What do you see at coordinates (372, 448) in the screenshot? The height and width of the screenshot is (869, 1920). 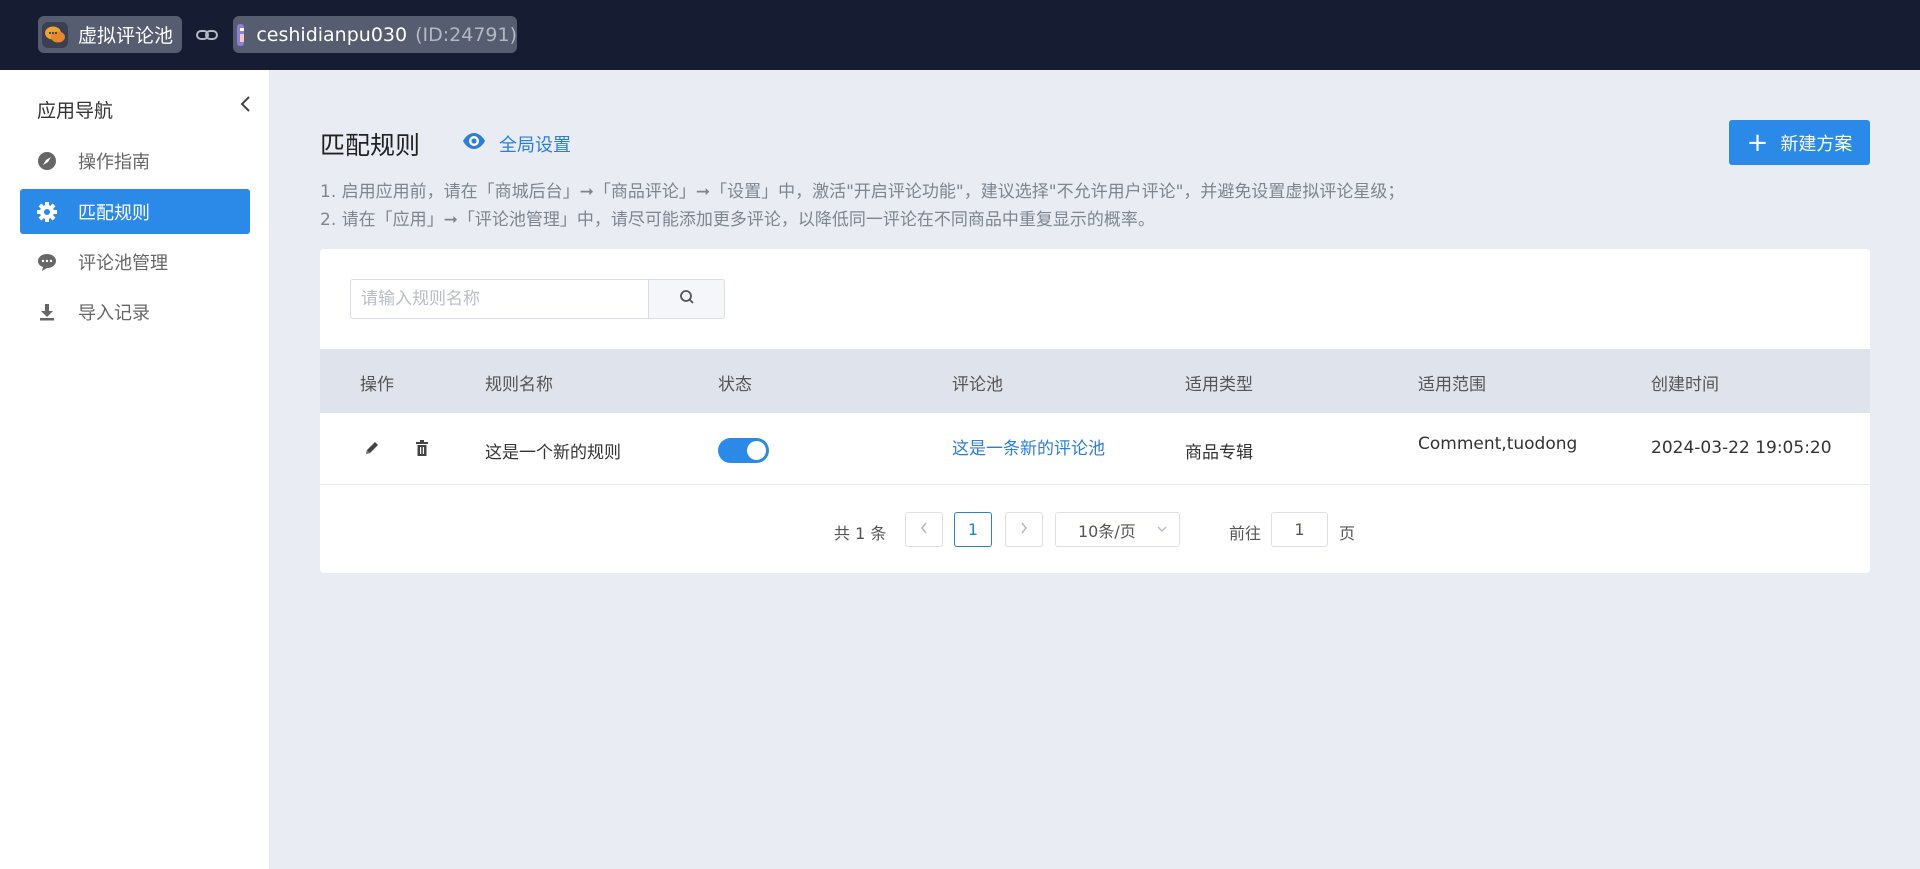 I see `edit-icon` at bounding box center [372, 448].